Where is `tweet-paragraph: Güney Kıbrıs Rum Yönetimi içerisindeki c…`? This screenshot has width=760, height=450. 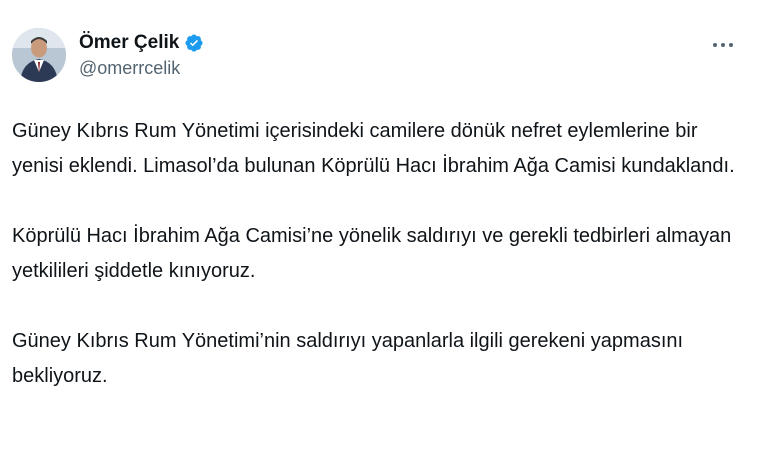
tweet-paragraph: Güney Kıbrıs Rum Yönetimi içerisindeki c… is located at coordinates (373, 148).